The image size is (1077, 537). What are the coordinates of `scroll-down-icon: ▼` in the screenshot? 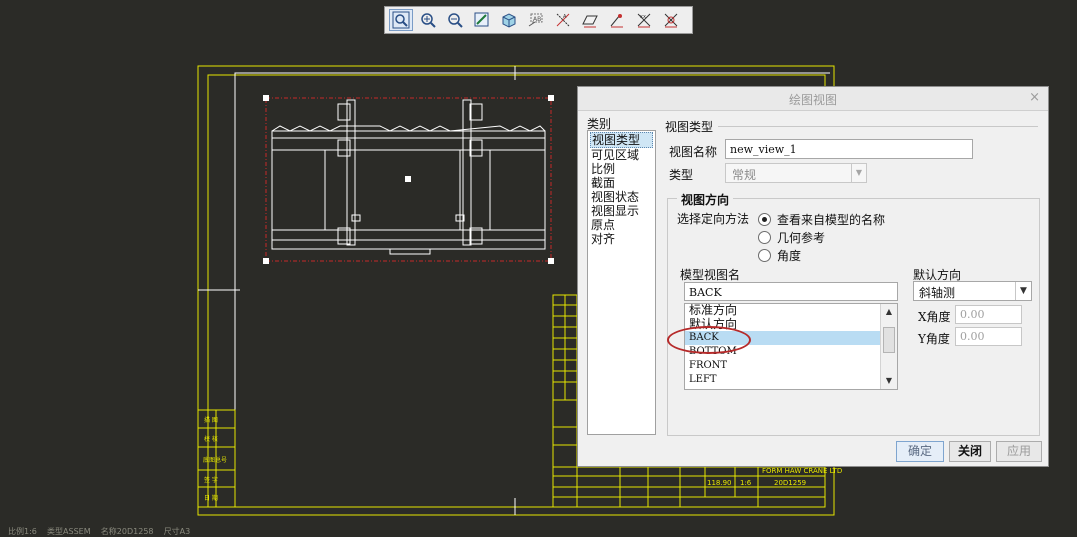 It's located at (889, 381).